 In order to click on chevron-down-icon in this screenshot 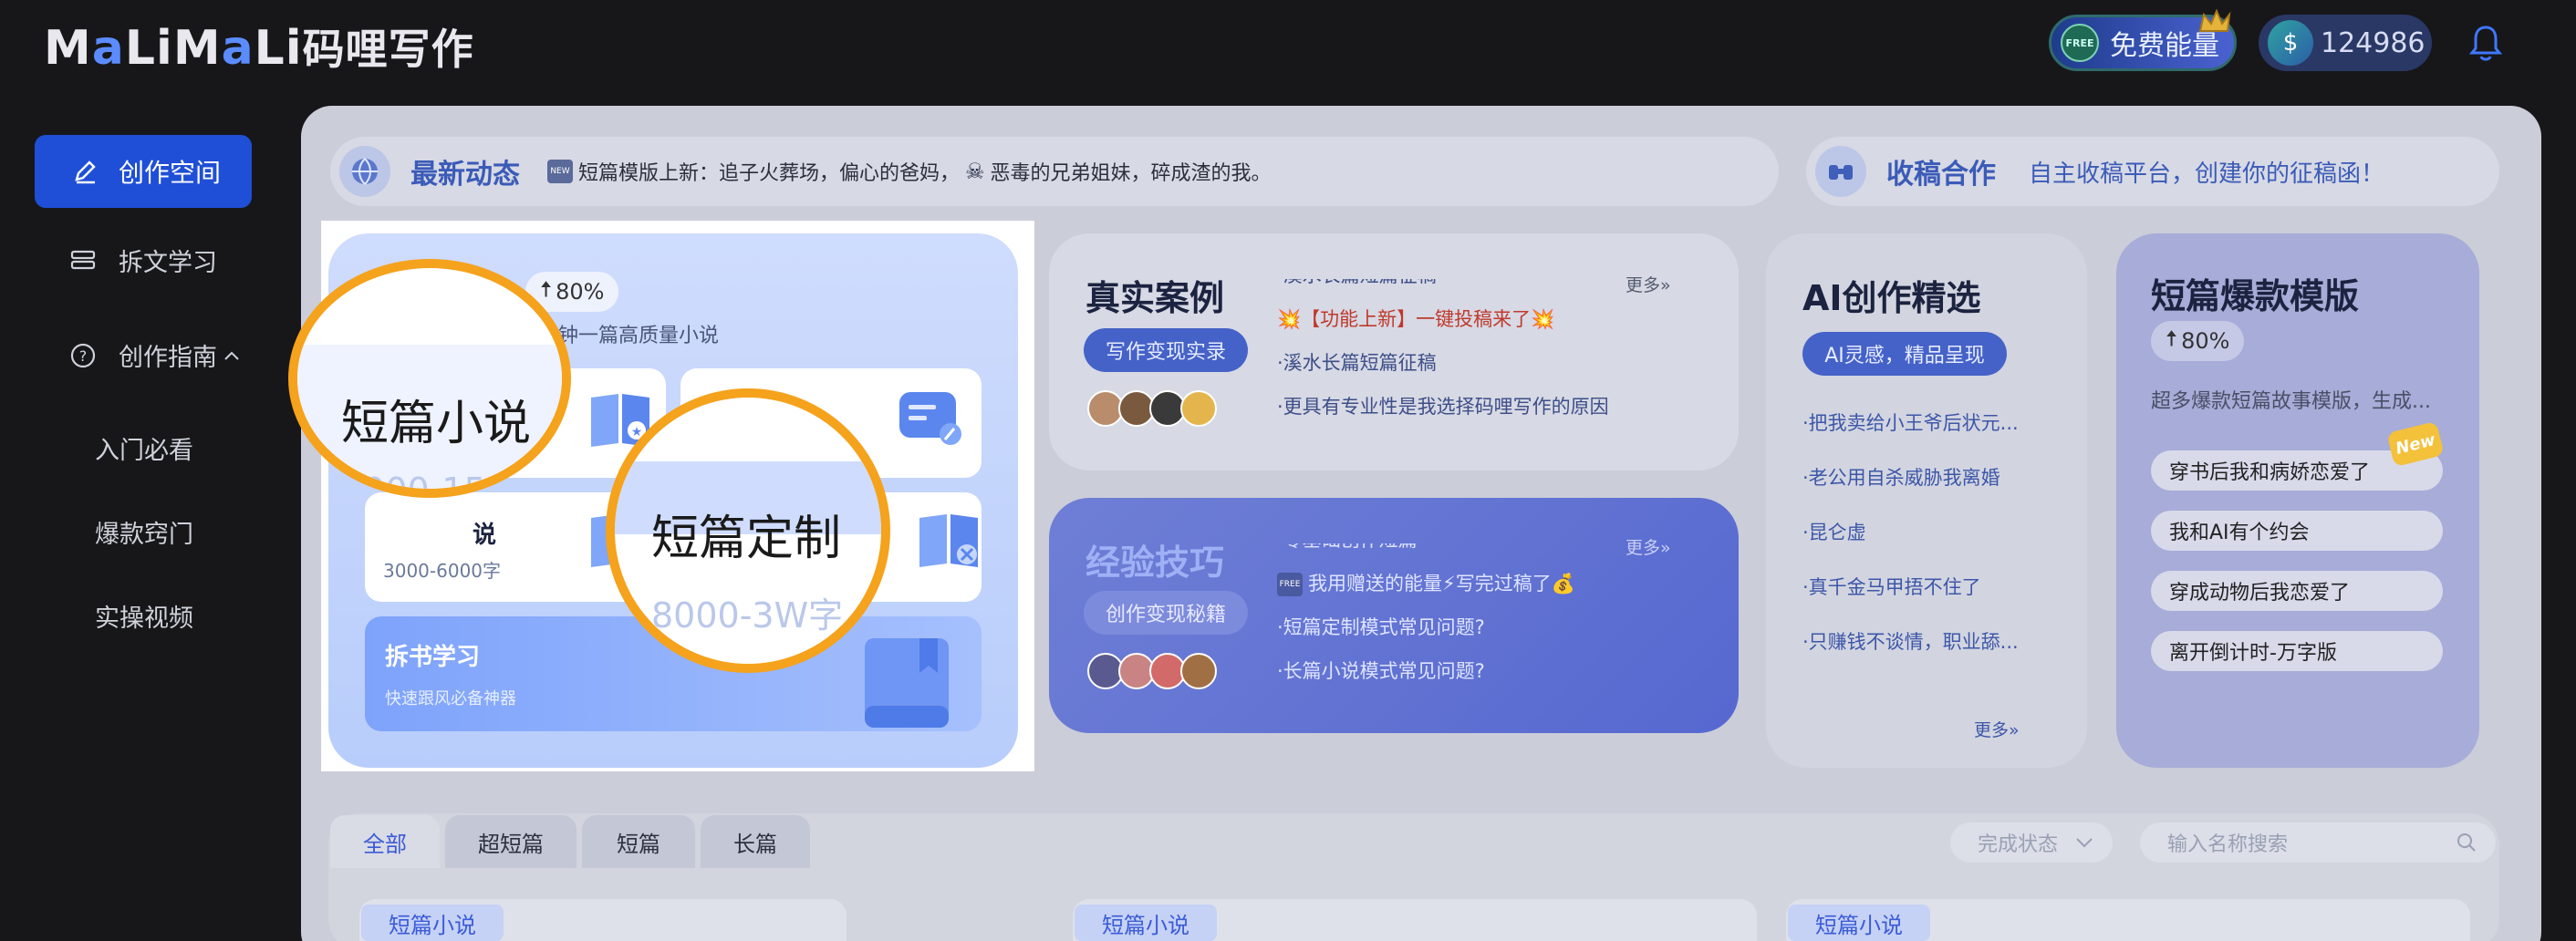, I will do `click(2084, 843)`.